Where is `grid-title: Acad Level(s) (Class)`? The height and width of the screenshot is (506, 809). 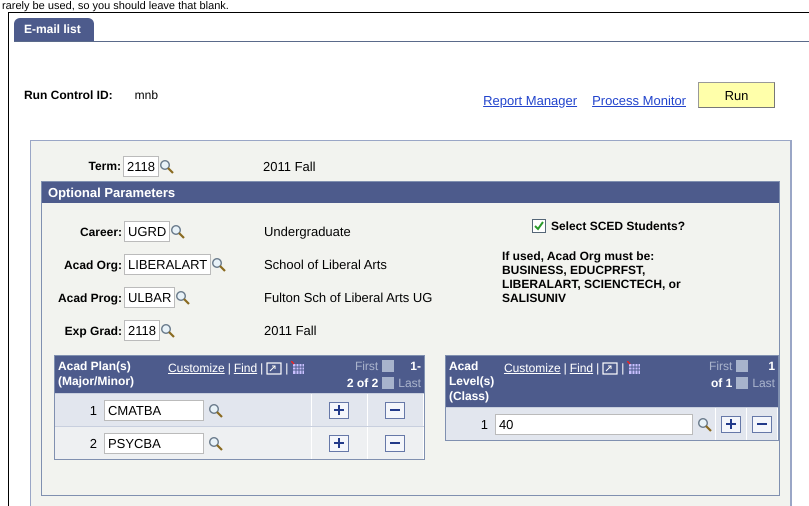
grid-title: Acad Level(s) (Class) is located at coordinates (472, 381).